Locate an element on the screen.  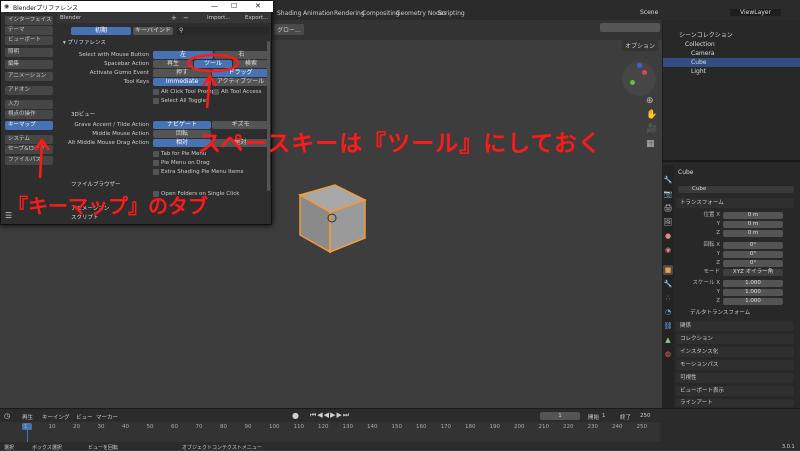
spacebar-annotation-text: スペースキーは『ツール』にしておく is located at coordinates (400, 144).